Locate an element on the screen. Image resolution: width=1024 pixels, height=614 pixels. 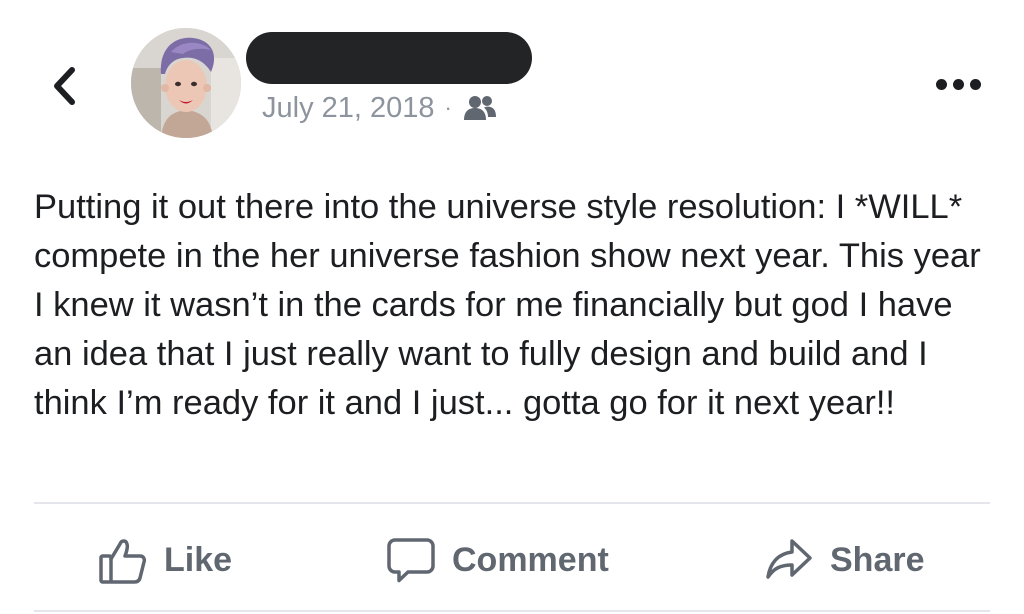
profile-photo is located at coordinates (186, 83).